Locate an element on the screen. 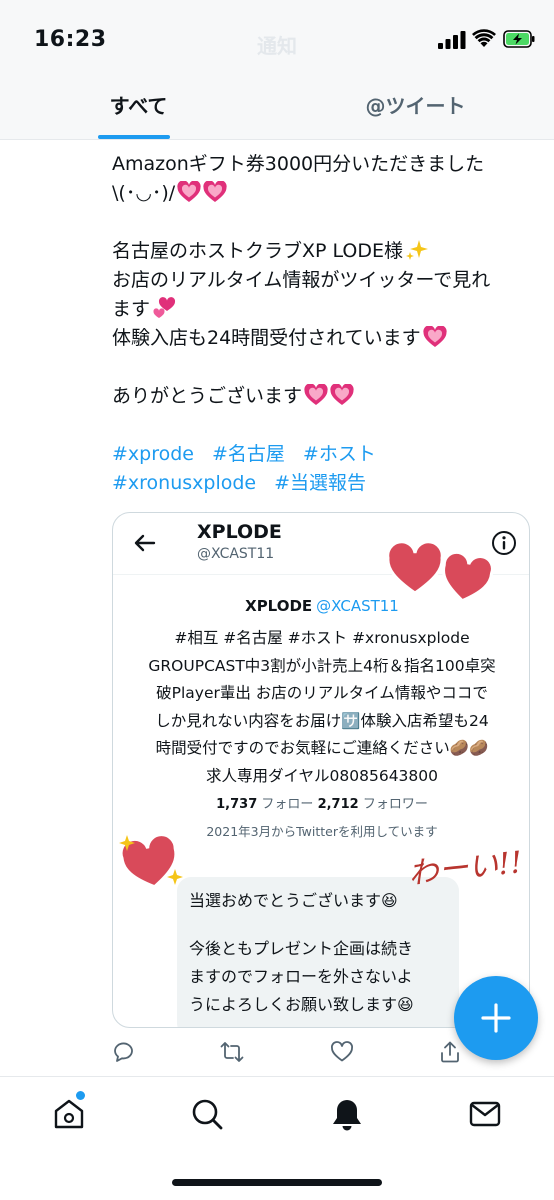  tweet-actions is located at coordinates (292, 1053).